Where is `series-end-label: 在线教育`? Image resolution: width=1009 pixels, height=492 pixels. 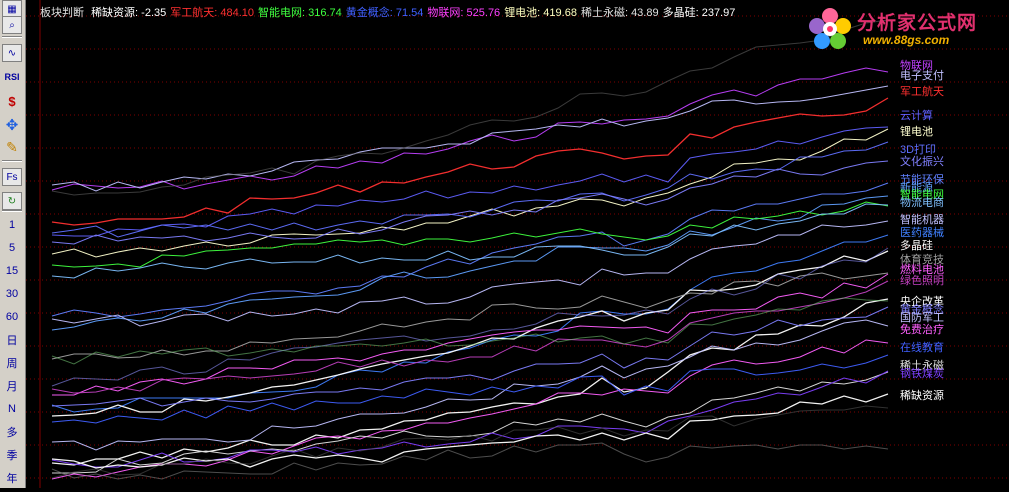 series-end-label: 在线教育 is located at coordinates (922, 348).